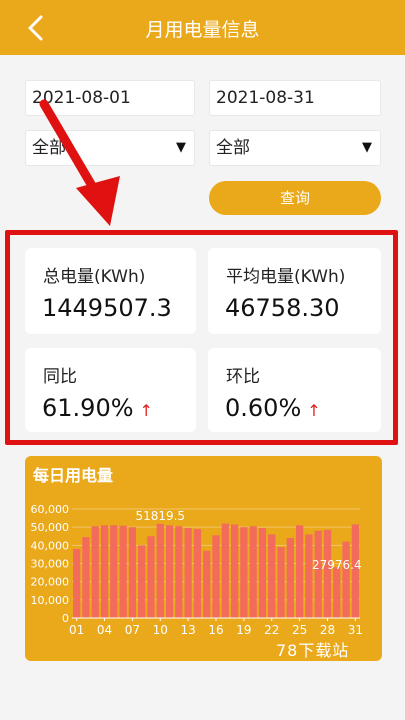  Describe the element at coordinates (110, 390) in the screenshot. I see `yoy-card: 同比 61.90% ↑` at that location.